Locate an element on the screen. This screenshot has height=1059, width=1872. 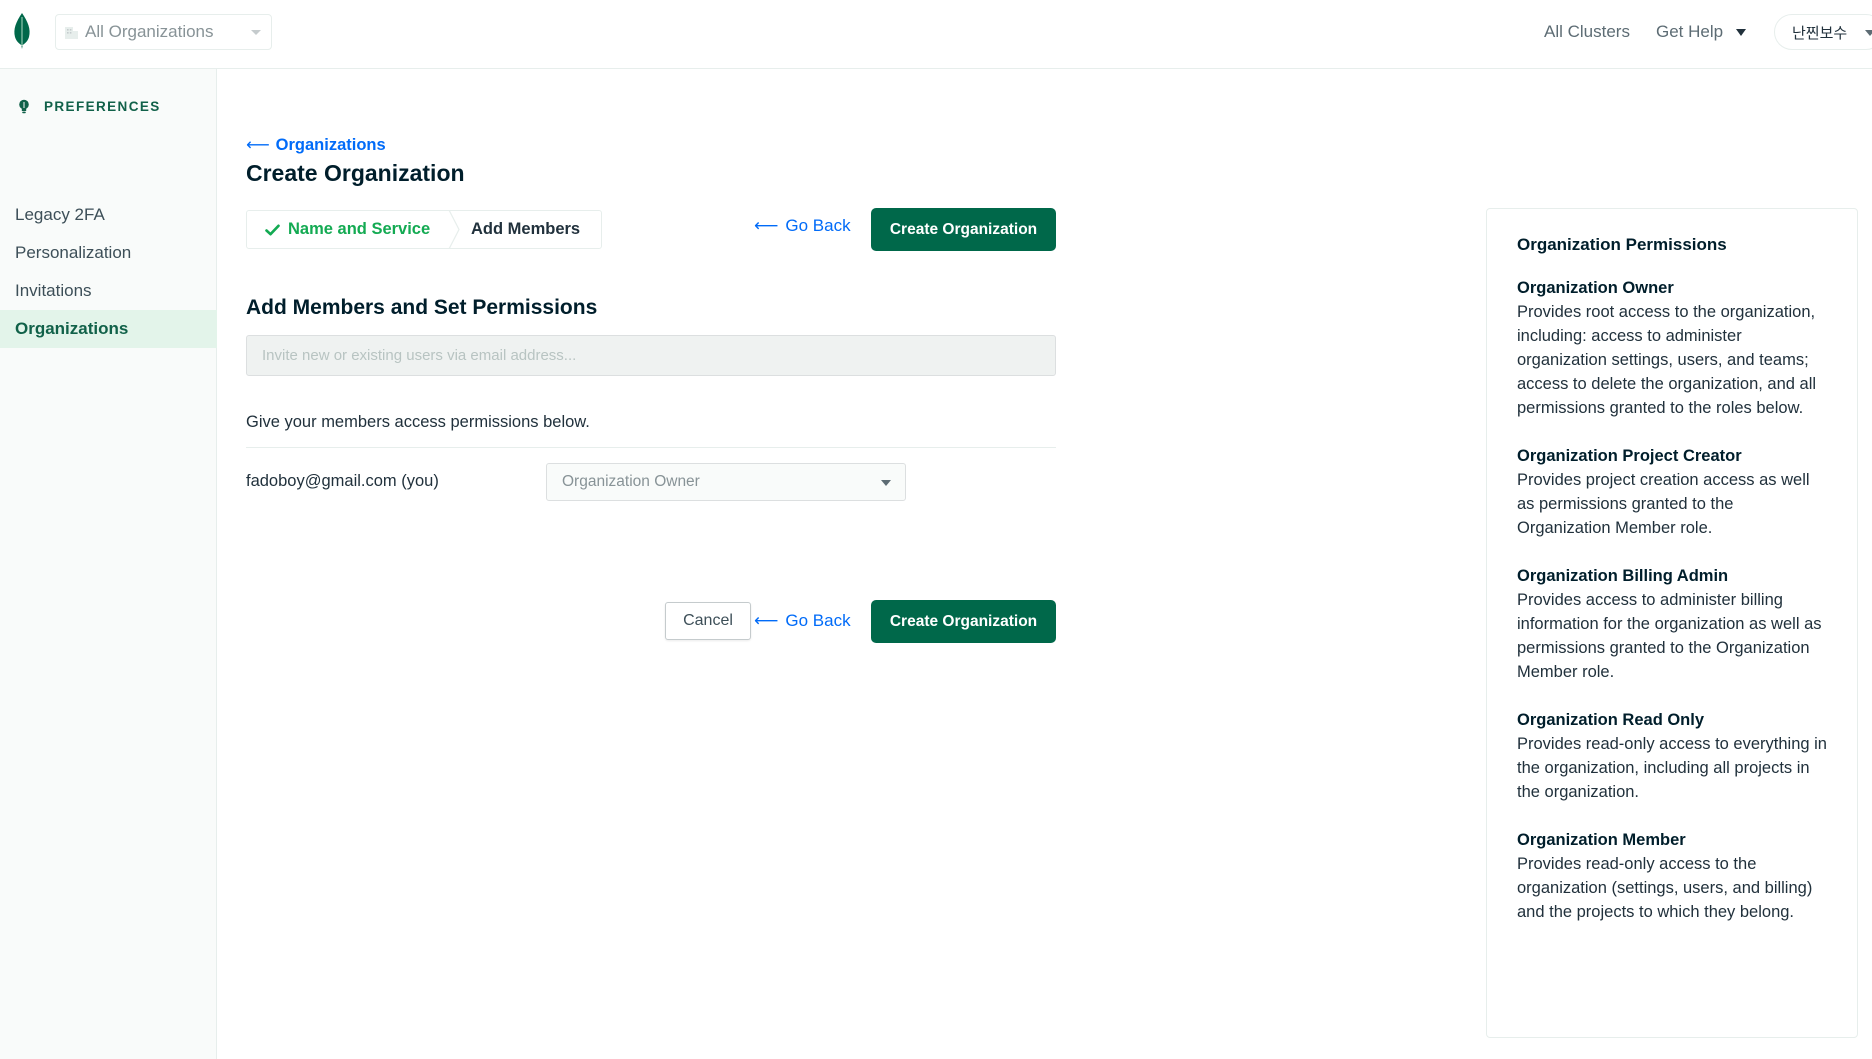
member-role-select: Organization Owner is located at coordinates (726, 482).